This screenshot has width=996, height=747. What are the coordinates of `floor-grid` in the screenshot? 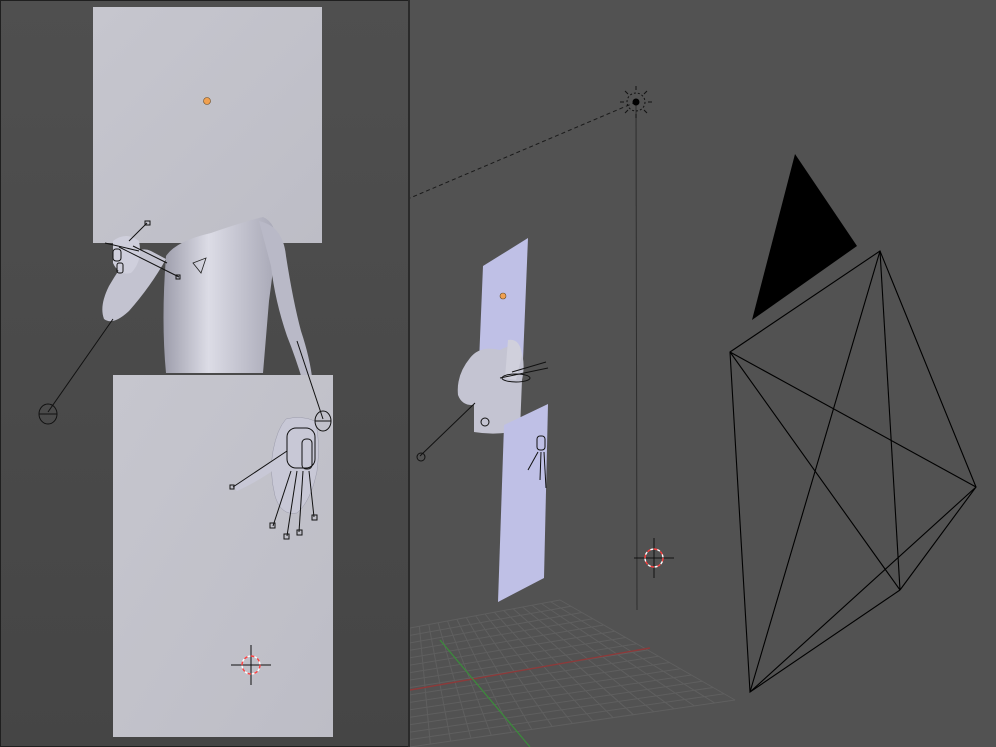 It's located at (573, 673).